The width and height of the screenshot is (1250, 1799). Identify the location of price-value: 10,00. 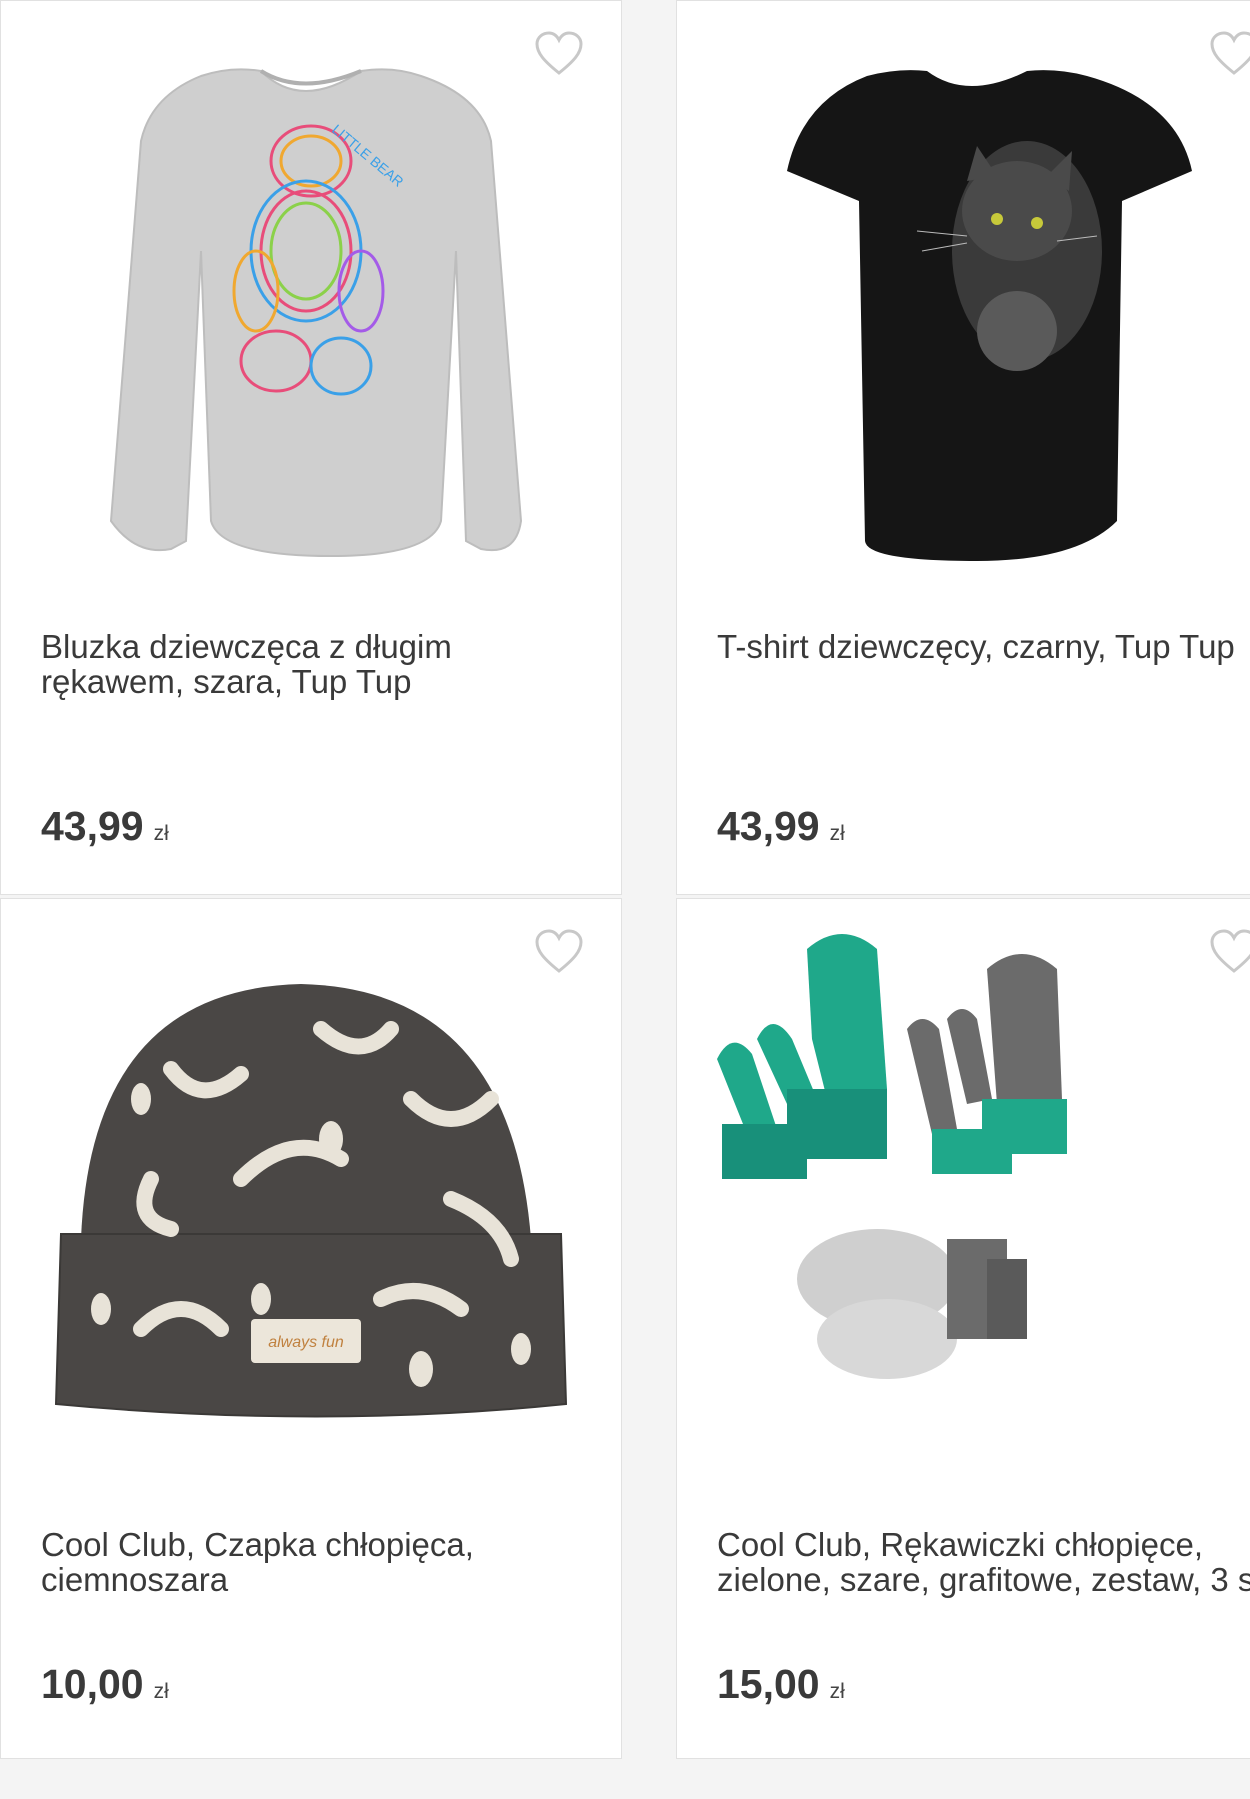
(92, 1684).